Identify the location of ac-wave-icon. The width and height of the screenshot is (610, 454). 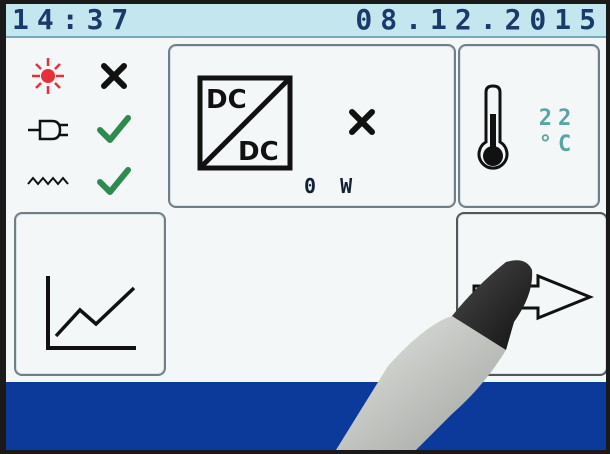
(48, 181).